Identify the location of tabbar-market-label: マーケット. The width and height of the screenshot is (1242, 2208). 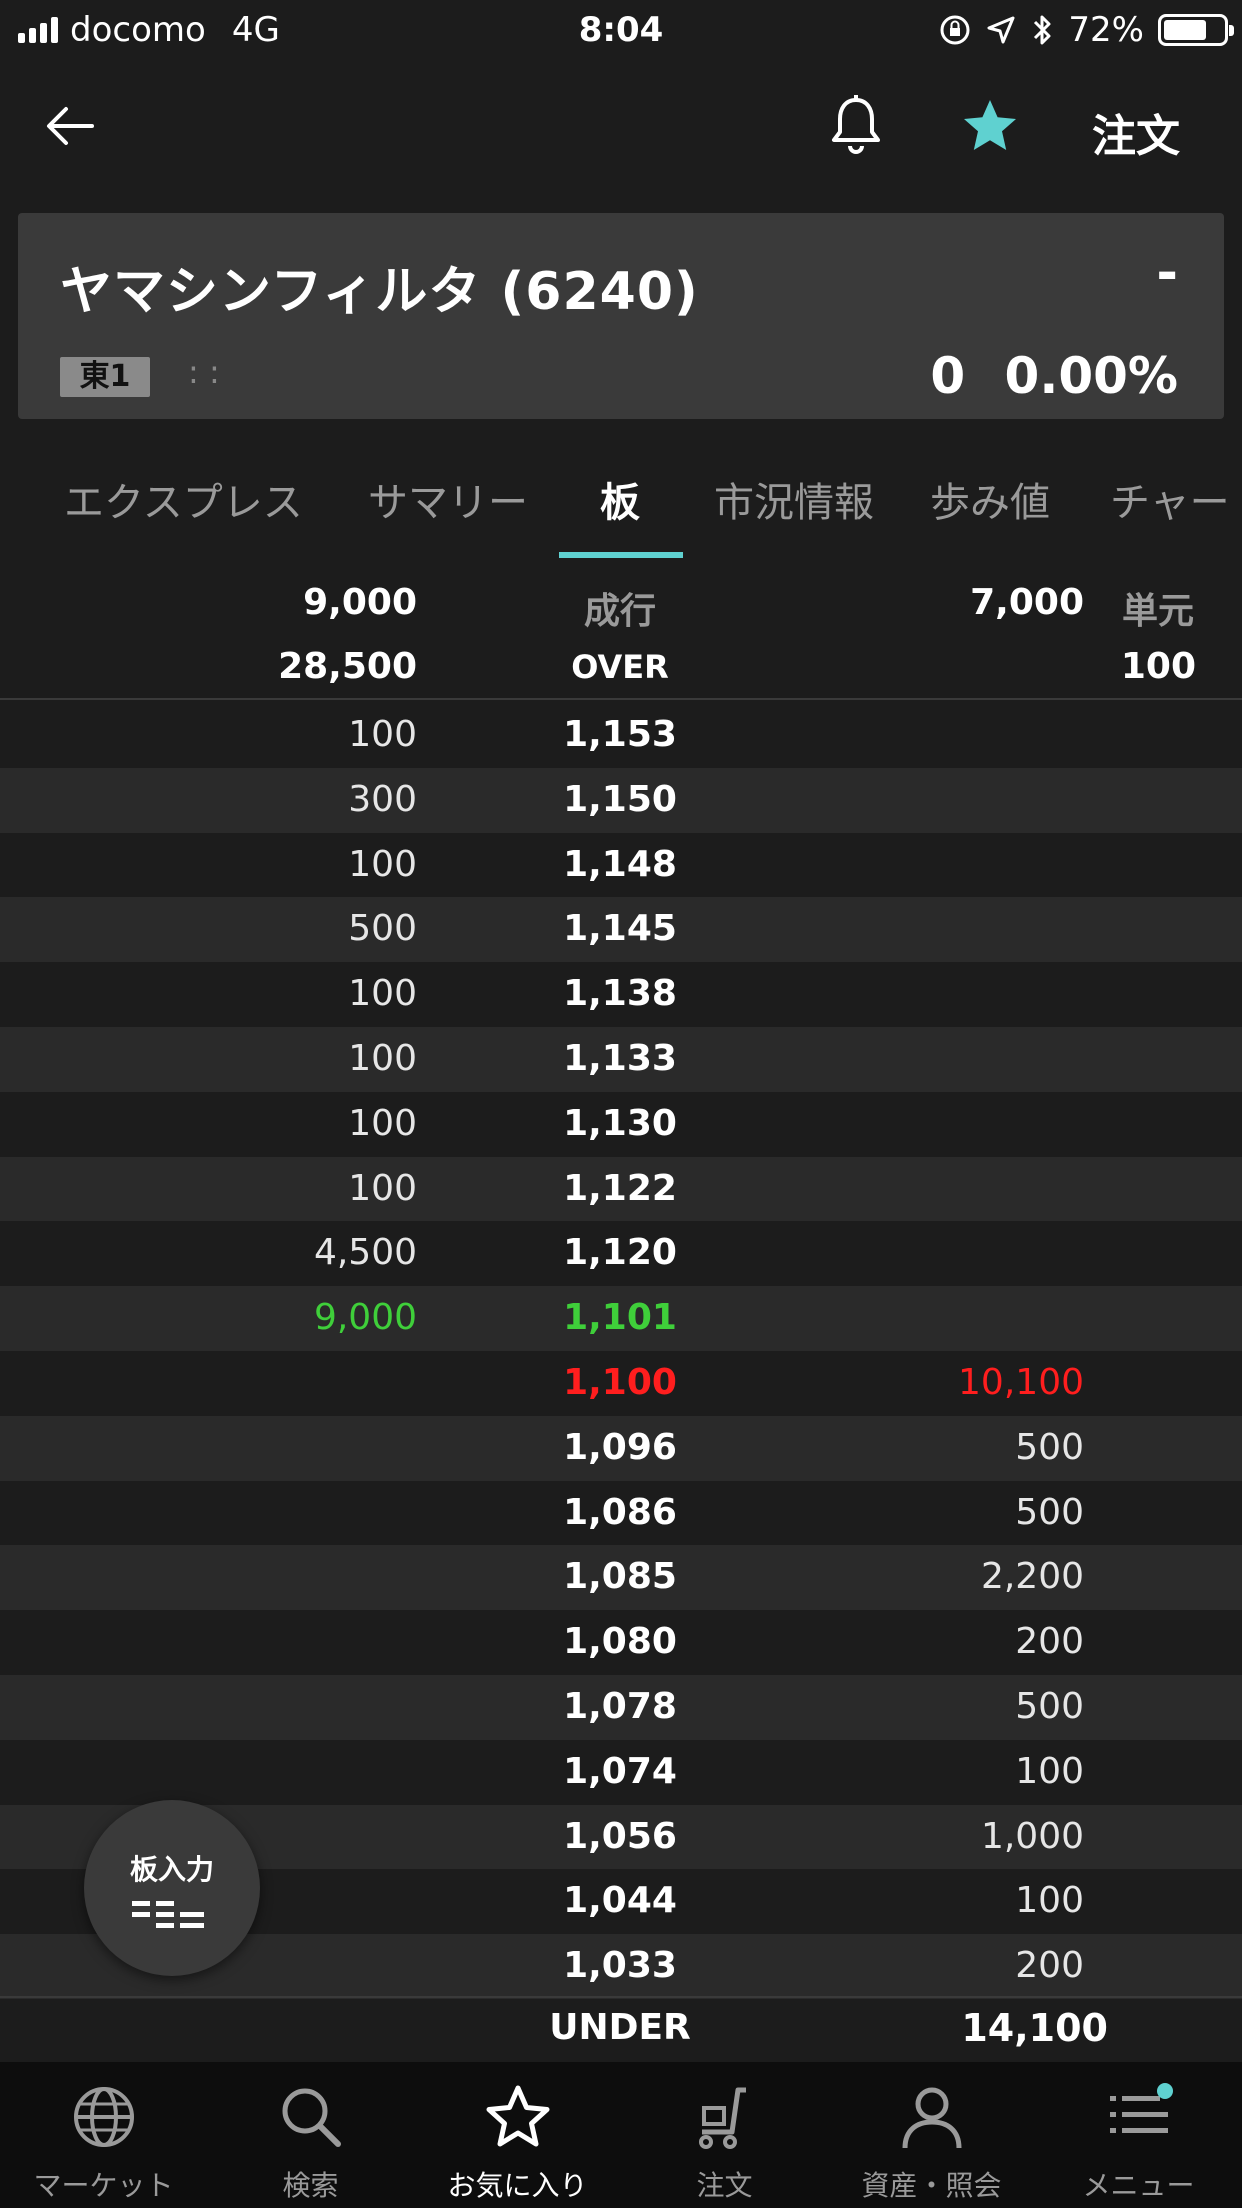
(103, 2185).